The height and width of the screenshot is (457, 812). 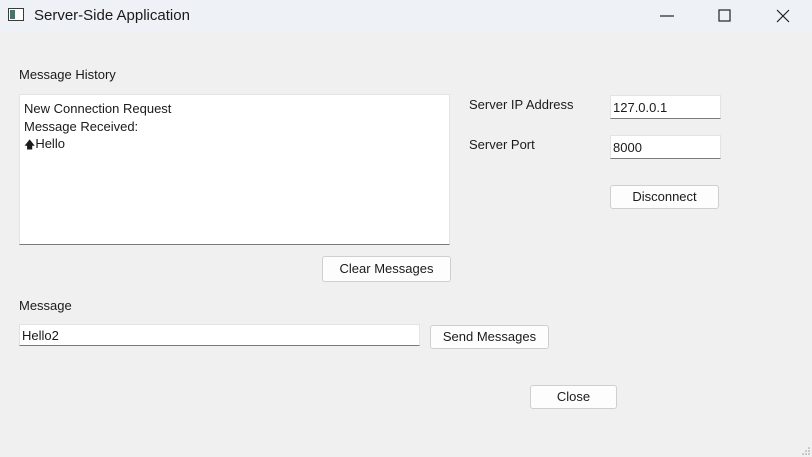 What do you see at coordinates (665, 147) in the screenshot?
I see `server-port-field` at bounding box center [665, 147].